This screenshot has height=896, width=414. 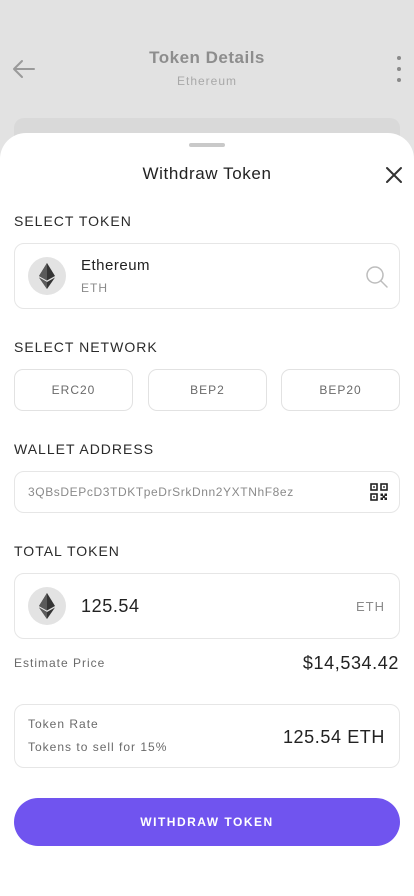 What do you see at coordinates (86, 347) in the screenshot?
I see `select-network-label: SELECT NETWORK` at bounding box center [86, 347].